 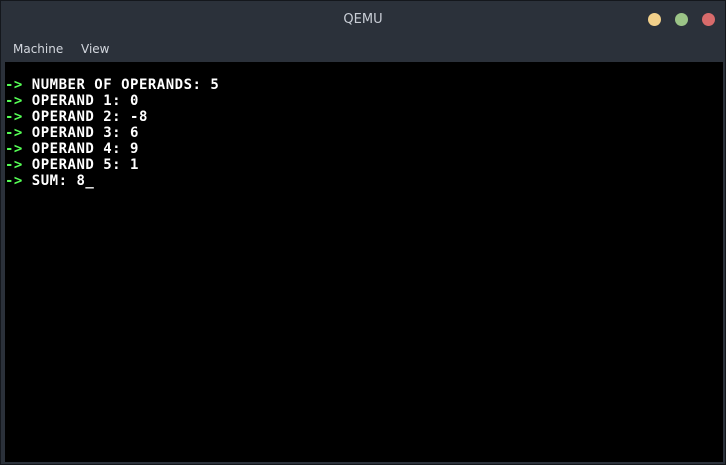 I want to click on title-bar: QEMU, so click(x=363, y=20).